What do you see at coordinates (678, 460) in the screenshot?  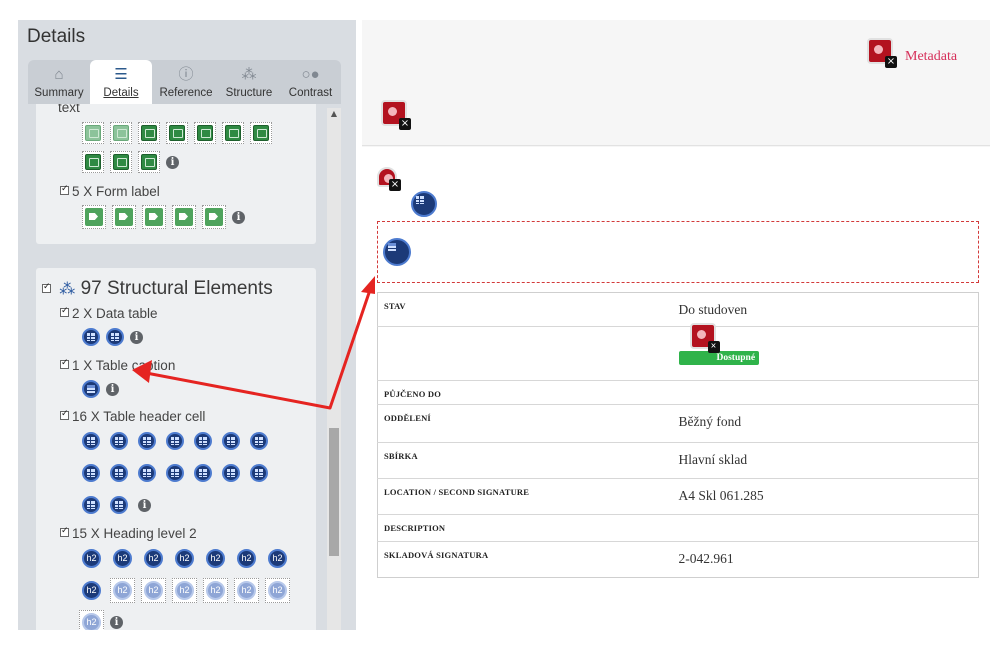 I see `table-row: SBÍRKA Hlavní sklad` at bounding box center [678, 460].